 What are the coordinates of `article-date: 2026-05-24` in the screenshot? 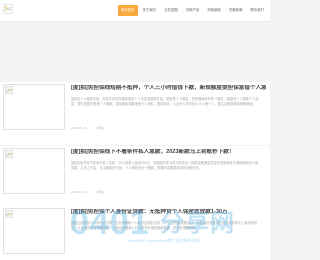 It's located at (79, 128).